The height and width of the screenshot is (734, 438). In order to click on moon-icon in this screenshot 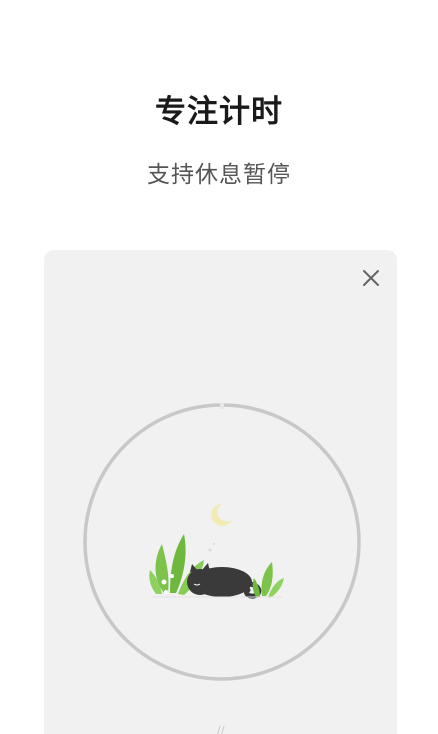, I will do `click(221, 515)`.